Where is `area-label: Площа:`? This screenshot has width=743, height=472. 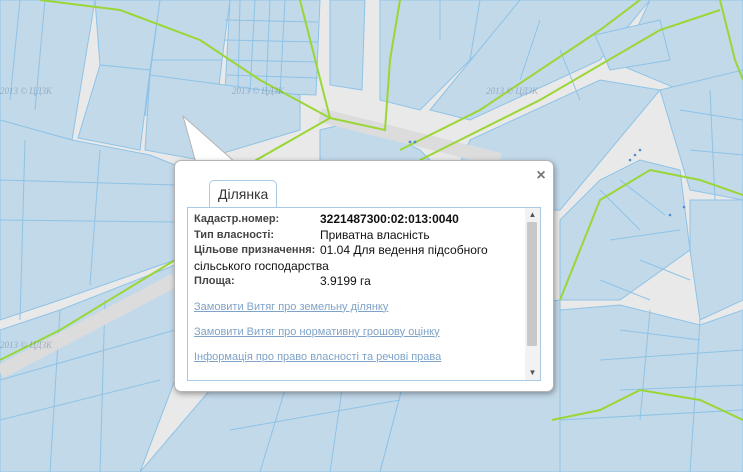 area-label: Площа: is located at coordinates (214, 281).